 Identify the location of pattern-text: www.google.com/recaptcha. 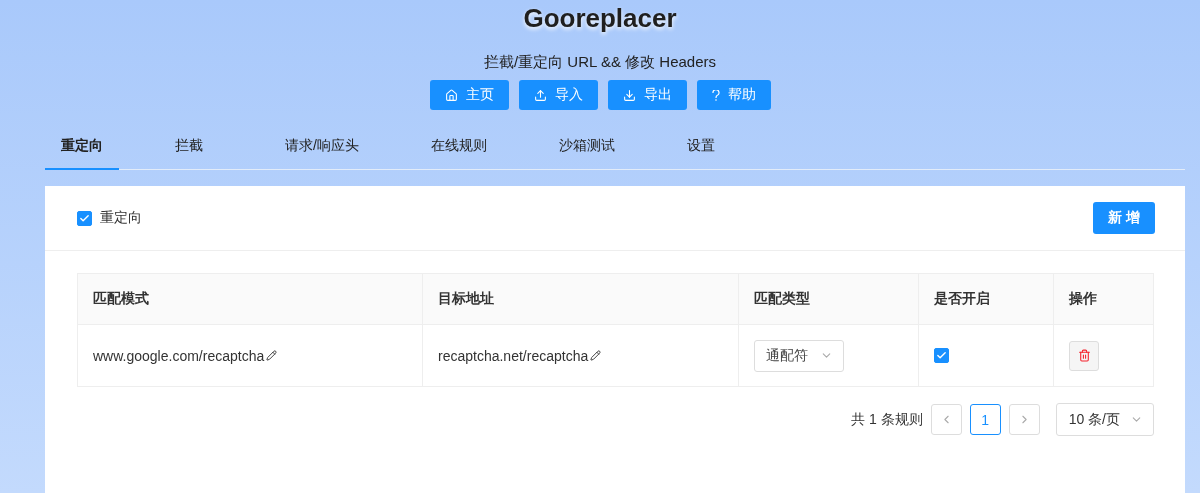
(179, 355).